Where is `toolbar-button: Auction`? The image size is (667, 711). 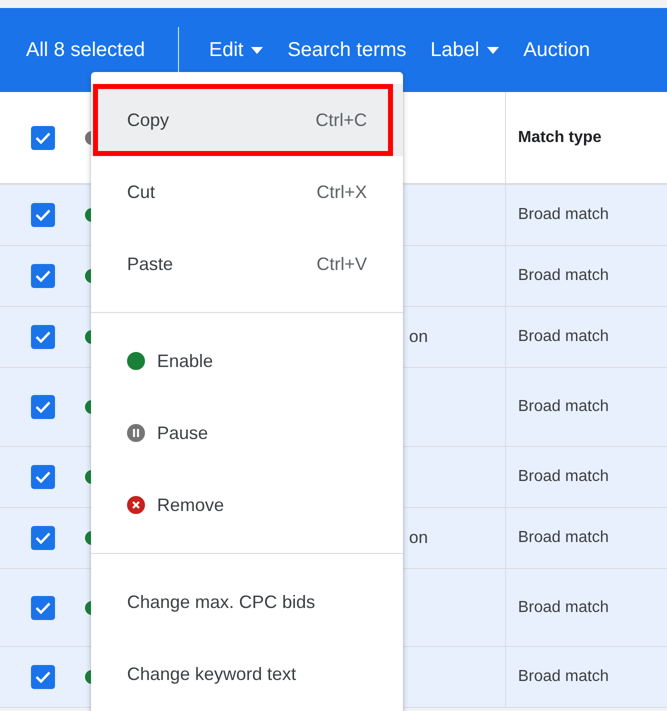
toolbar-button: Auction is located at coordinates (556, 50).